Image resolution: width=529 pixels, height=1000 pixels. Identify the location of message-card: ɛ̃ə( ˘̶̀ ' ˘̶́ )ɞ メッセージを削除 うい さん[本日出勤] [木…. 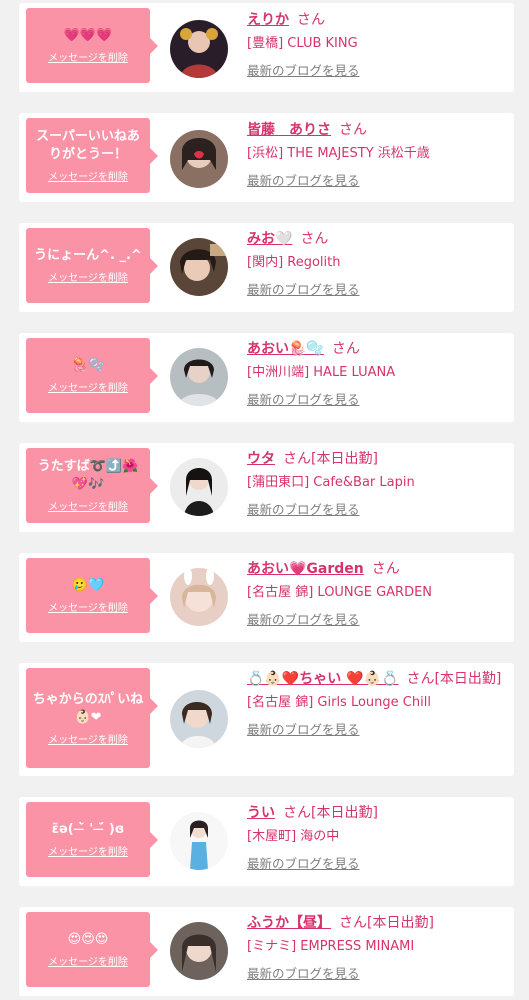
(266, 841).